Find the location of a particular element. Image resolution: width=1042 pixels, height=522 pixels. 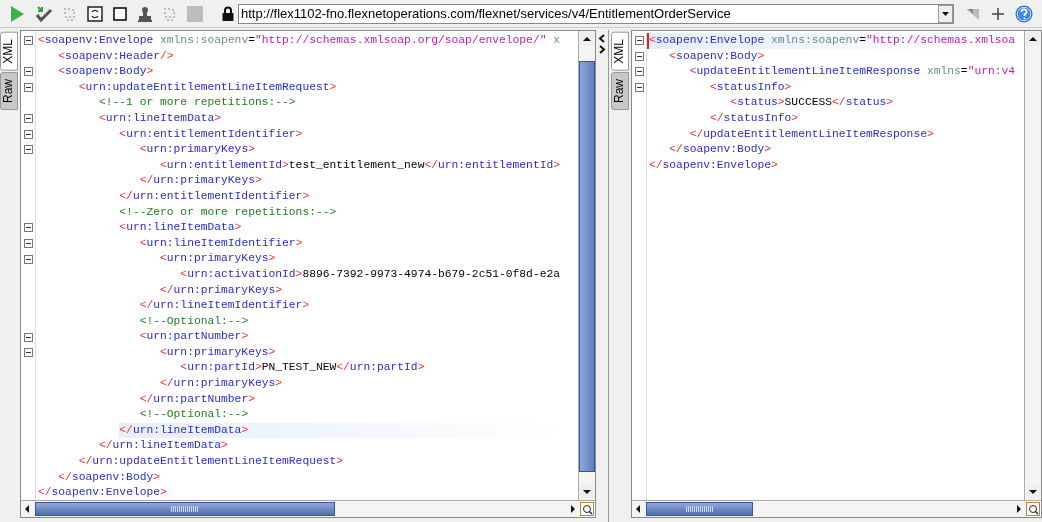

code-line: <urn:entitlementIdentifier> is located at coordinates (211, 134).